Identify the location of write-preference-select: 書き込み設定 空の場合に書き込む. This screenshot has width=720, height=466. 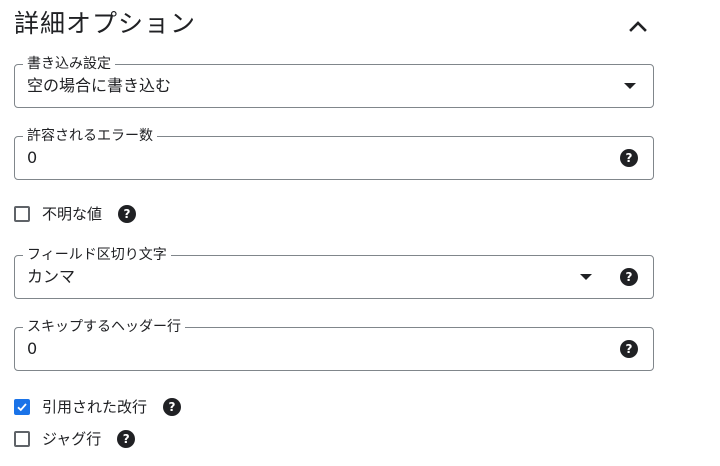
(334, 81).